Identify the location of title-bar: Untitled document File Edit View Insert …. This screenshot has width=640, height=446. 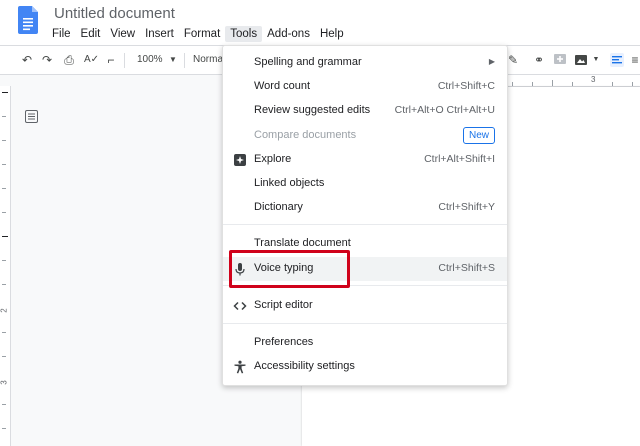
(320, 22).